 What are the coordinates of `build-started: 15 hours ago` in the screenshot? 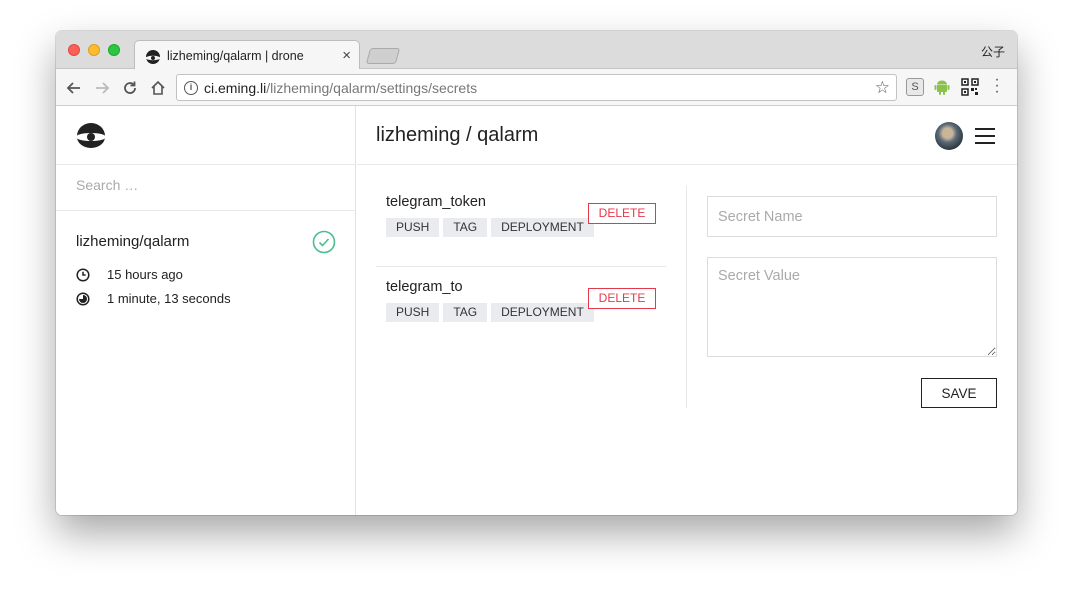 It's located at (129, 274).